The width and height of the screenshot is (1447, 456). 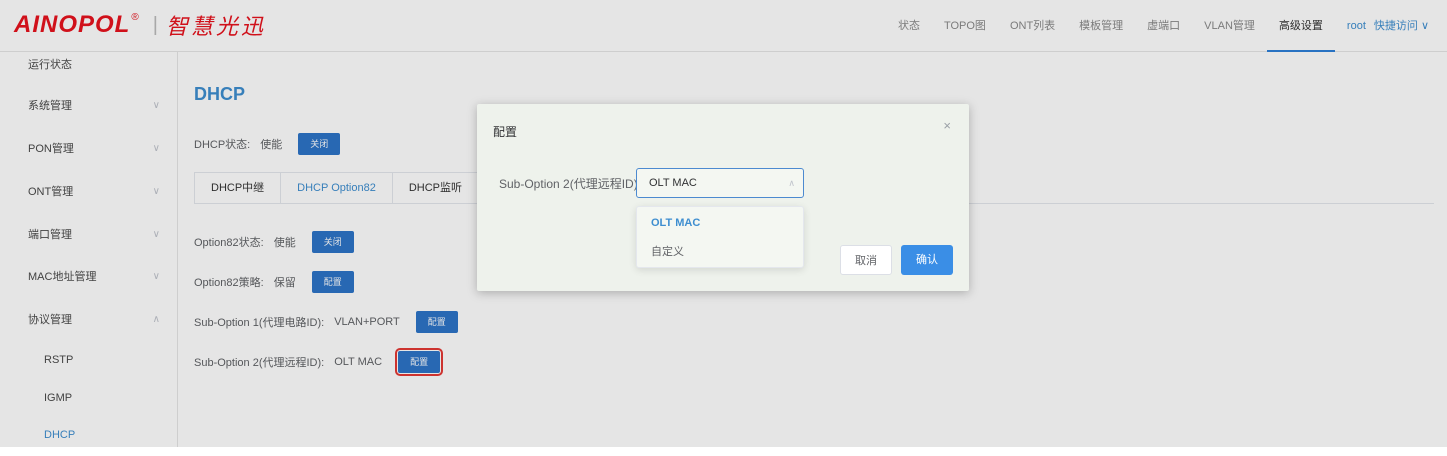 What do you see at coordinates (505, 132) in the screenshot?
I see `dialog-title: 配置` at bounding box center [505, 132].